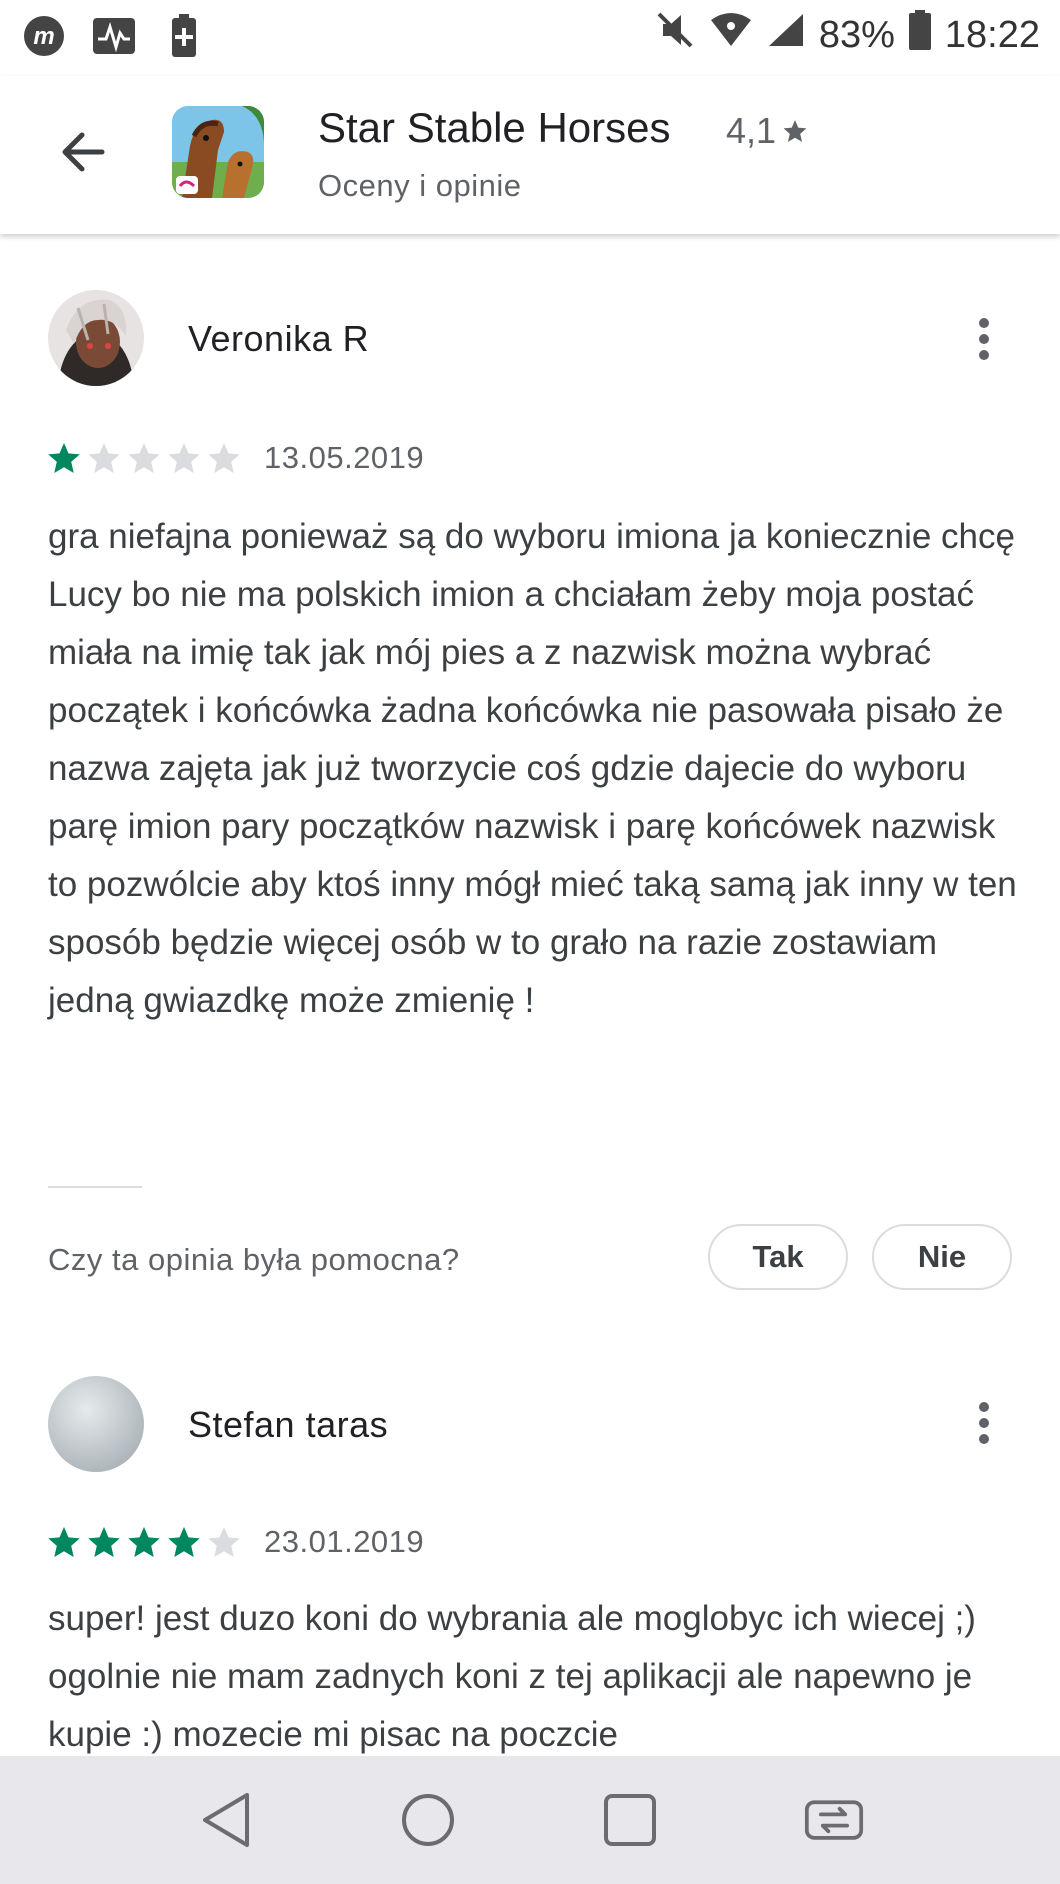 This screenshot has height=1884, width=1060. What do you see at coordinates (786, 35) in the screenshot?
I see `signal-icon` at bounding box center [786, 35].